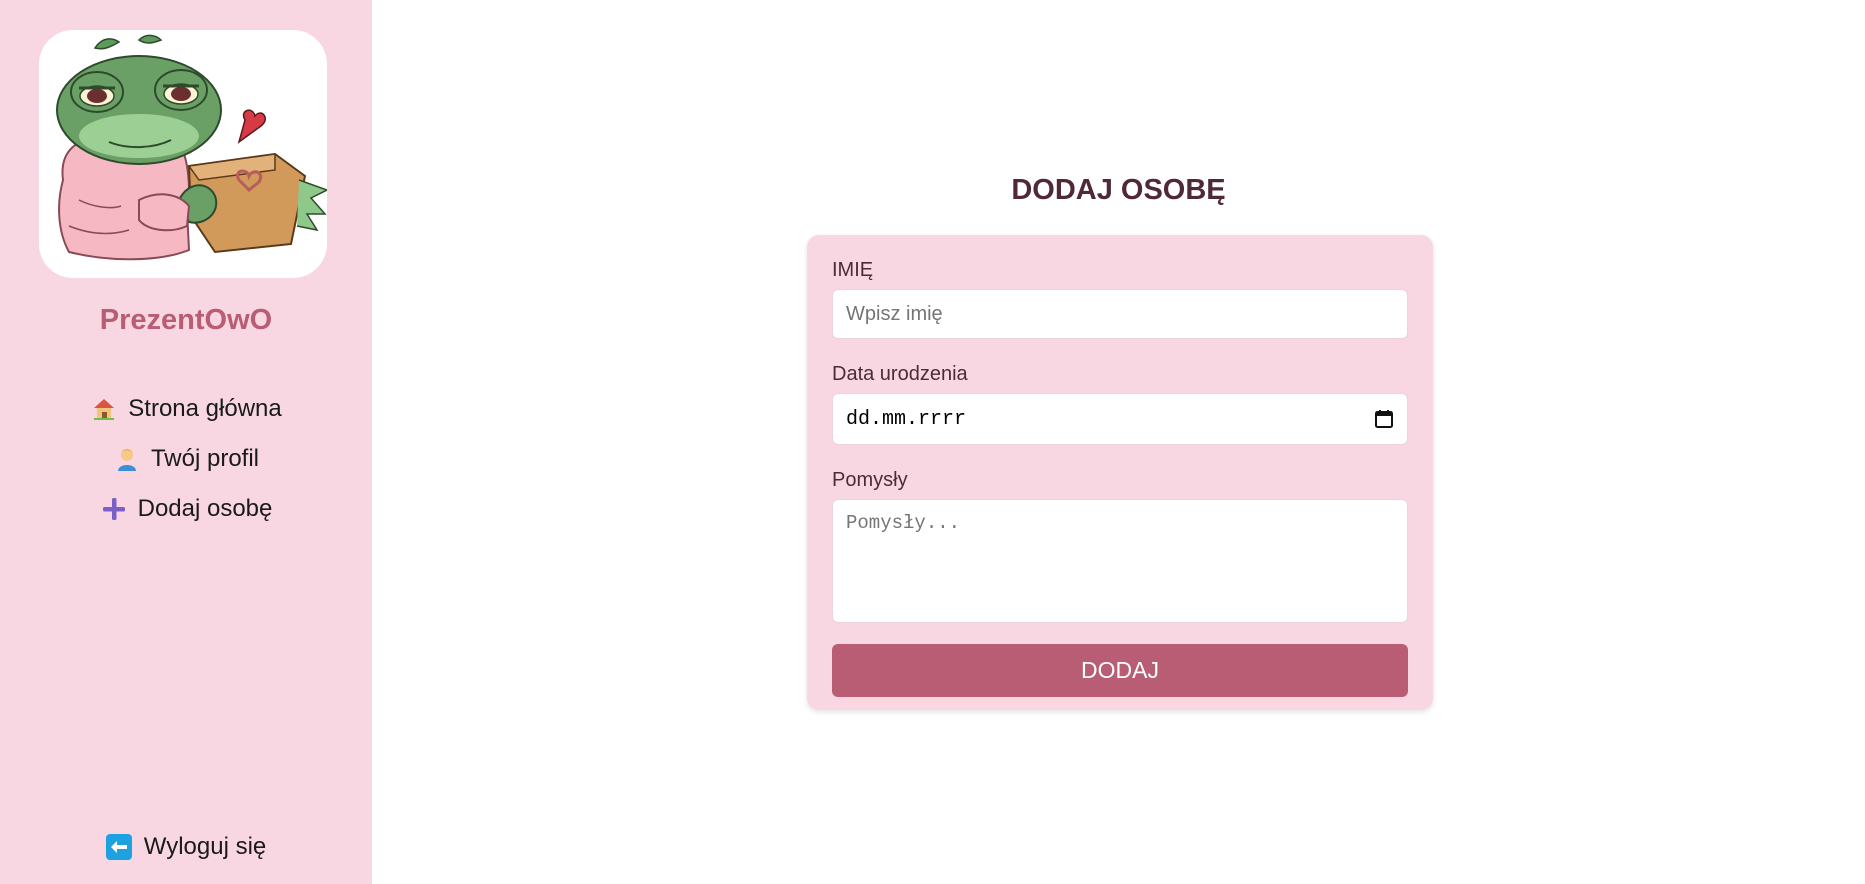  What do you see at coordinates (104, 409) in the screenshot?
I see `house-icon` at bounding box center [104, 409].